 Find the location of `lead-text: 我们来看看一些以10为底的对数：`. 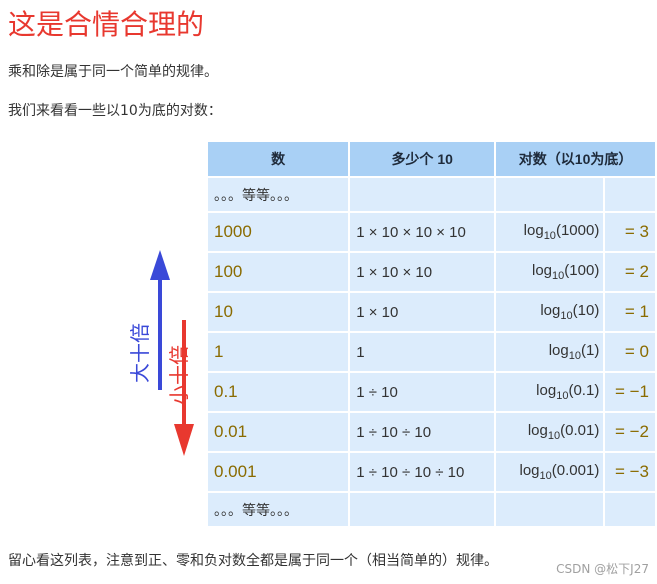

lead-text: 我们来看看一些以10为底的对数： is located at coordinates (115, 111).